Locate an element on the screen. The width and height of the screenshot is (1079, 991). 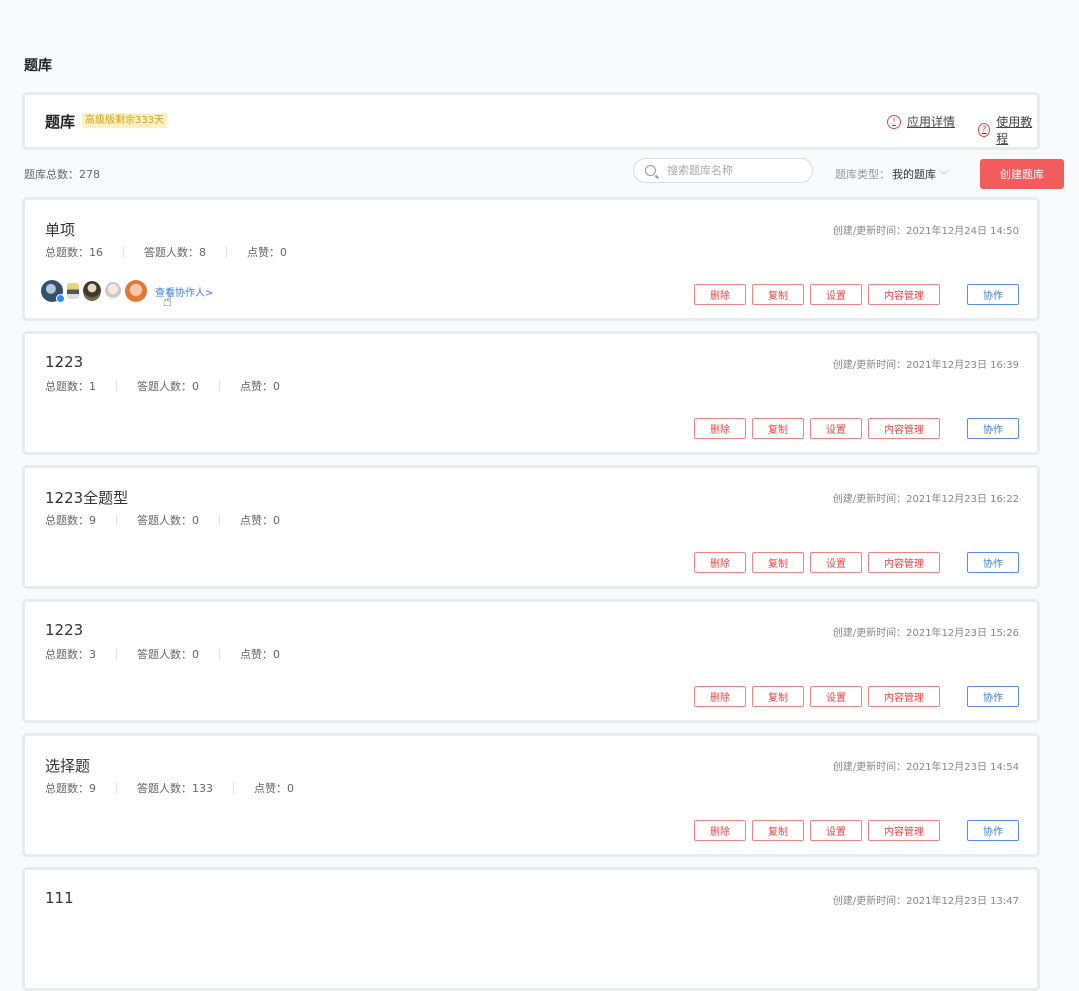
total-value: 9 is located at coordinates (92, 788).